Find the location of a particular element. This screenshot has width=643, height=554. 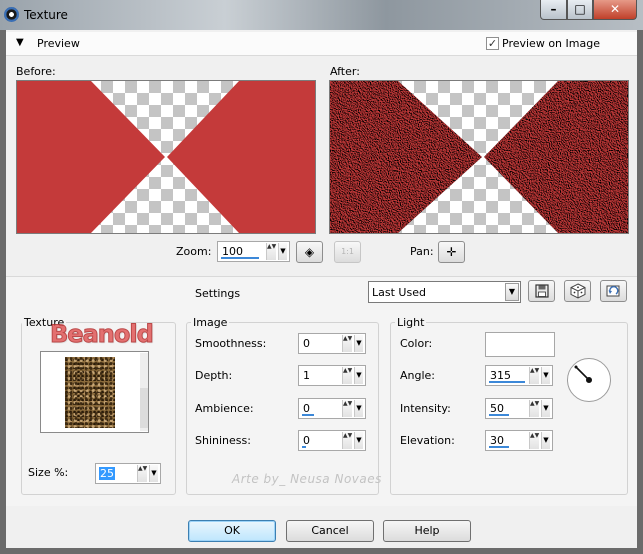

collapse-arrow-icon: ▼ is located at coordinates (20, 42).